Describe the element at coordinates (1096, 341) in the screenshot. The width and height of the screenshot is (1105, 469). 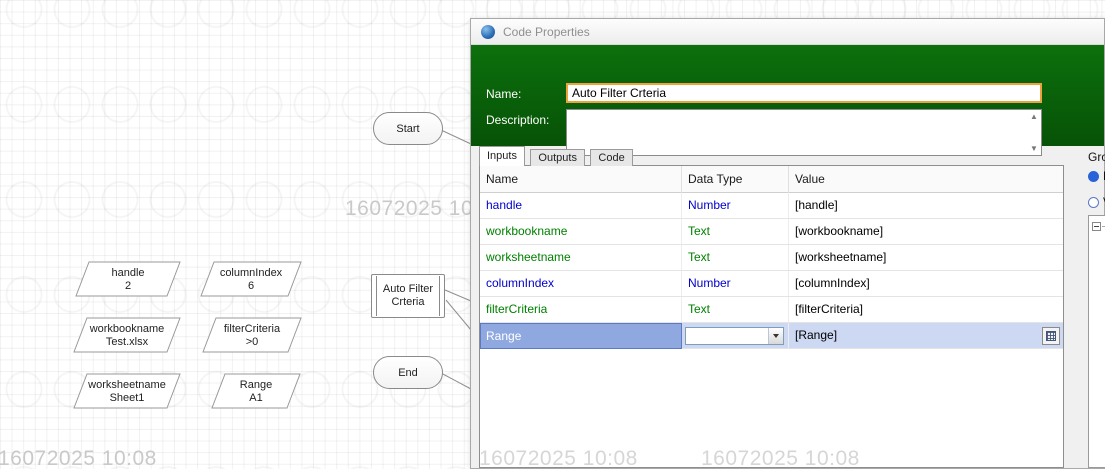
I see `group-tree` at that location.